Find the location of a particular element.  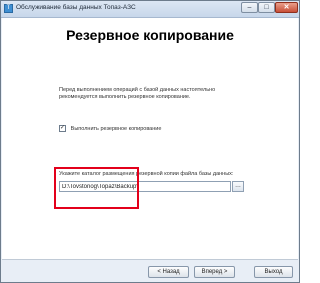

backup-checkbox: ✓ is located at coordinates (62, 128).